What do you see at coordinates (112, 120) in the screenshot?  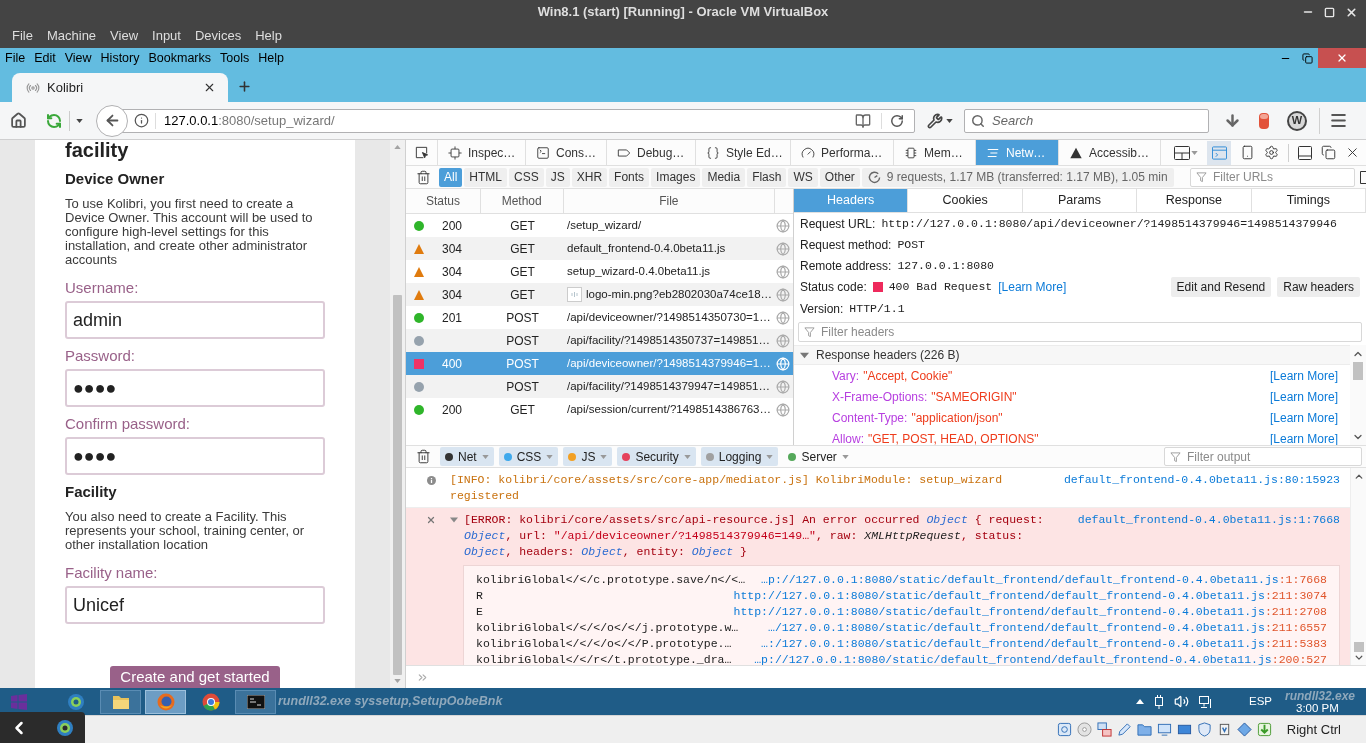 I see `back-button` at bounding box center [112, 120].